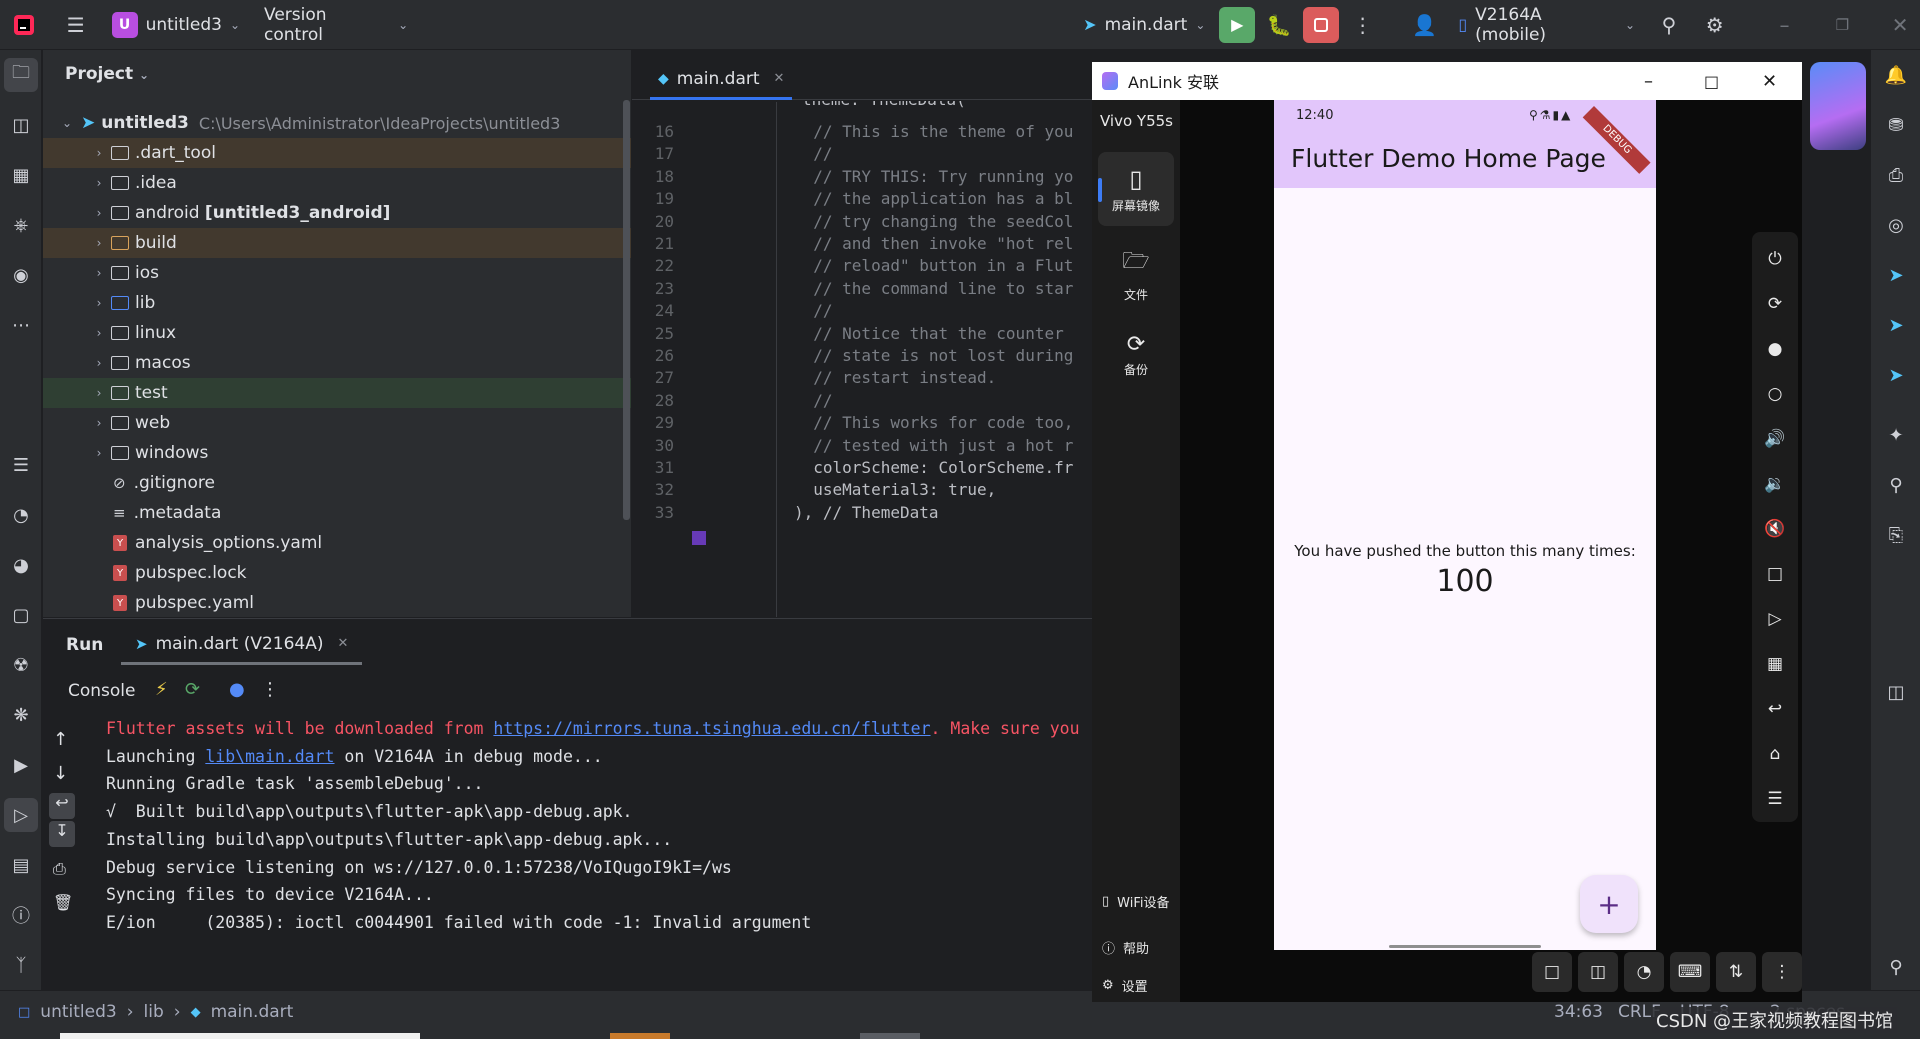 The image size is (1920, 1039). What do you see at coordinates (939, 512) in the screenshot?
I see `code-line: ), // ThemeData` at bounding box center [939, 512].